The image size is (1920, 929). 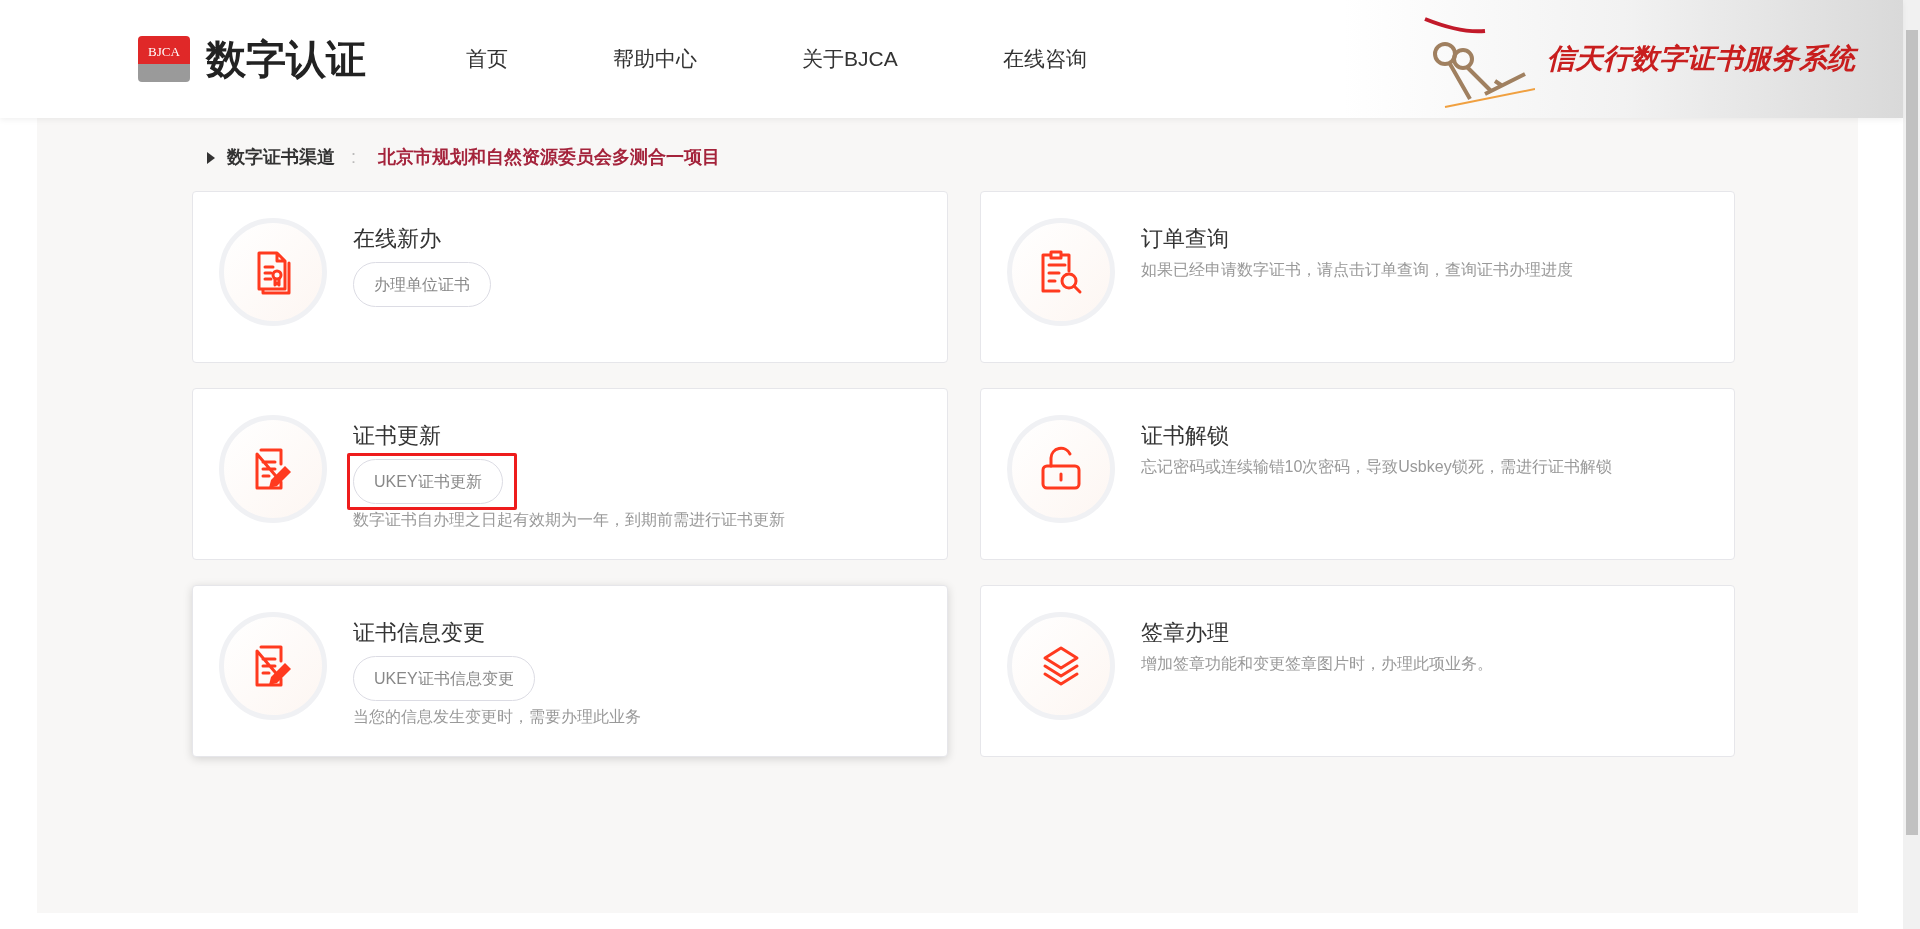 What do you see at coordinates (1316, 664) in the screenshot?
I see `card-description: 增加签章功能和变更签章图片时，办理此项业务。` at bounding box center [1316, 664].